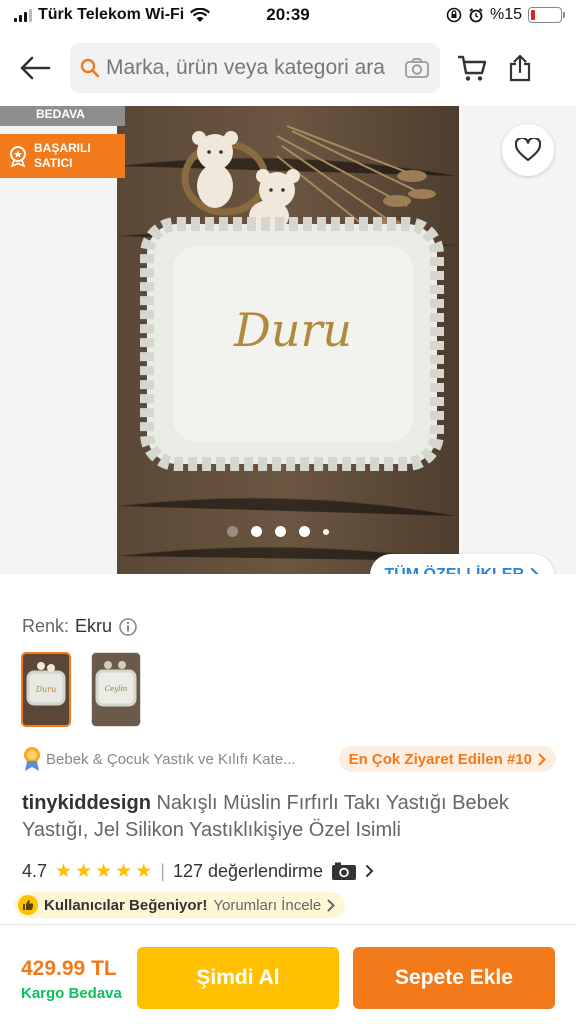  I want to click on favorite-button, so click(528, 150).